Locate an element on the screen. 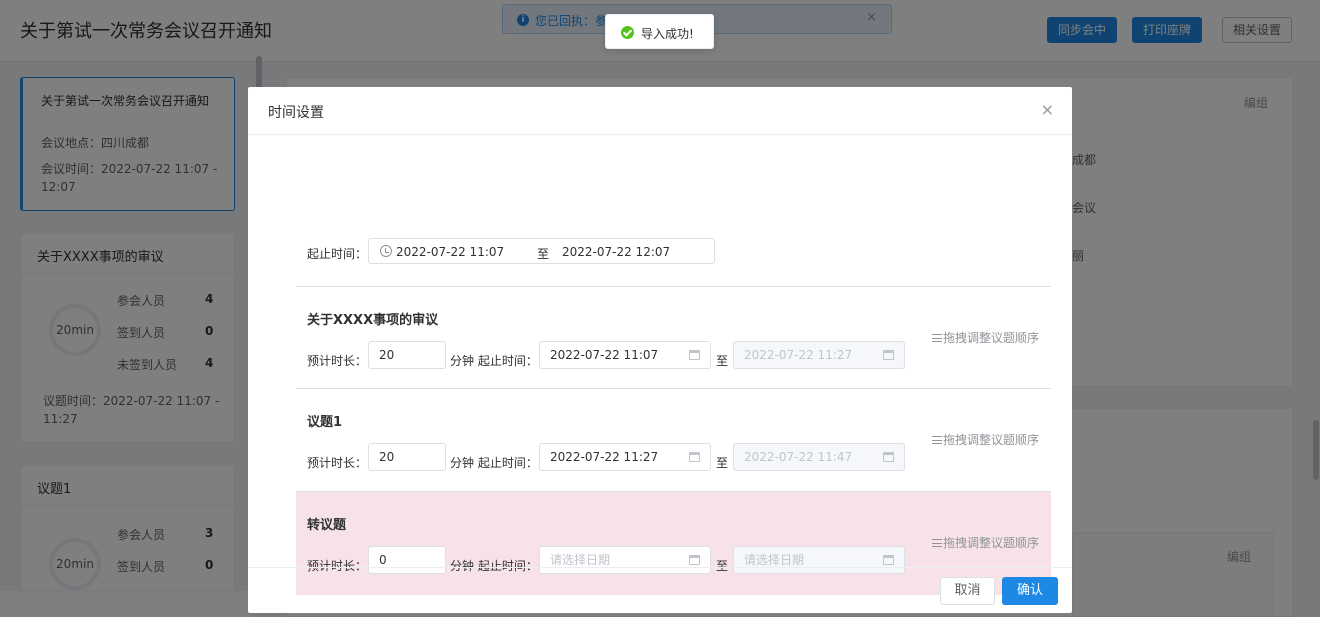 The width and height of the screenshot is (1320, 617). start-date-value: 2022-07-22 11:27 is located at coordinates (604, 457).